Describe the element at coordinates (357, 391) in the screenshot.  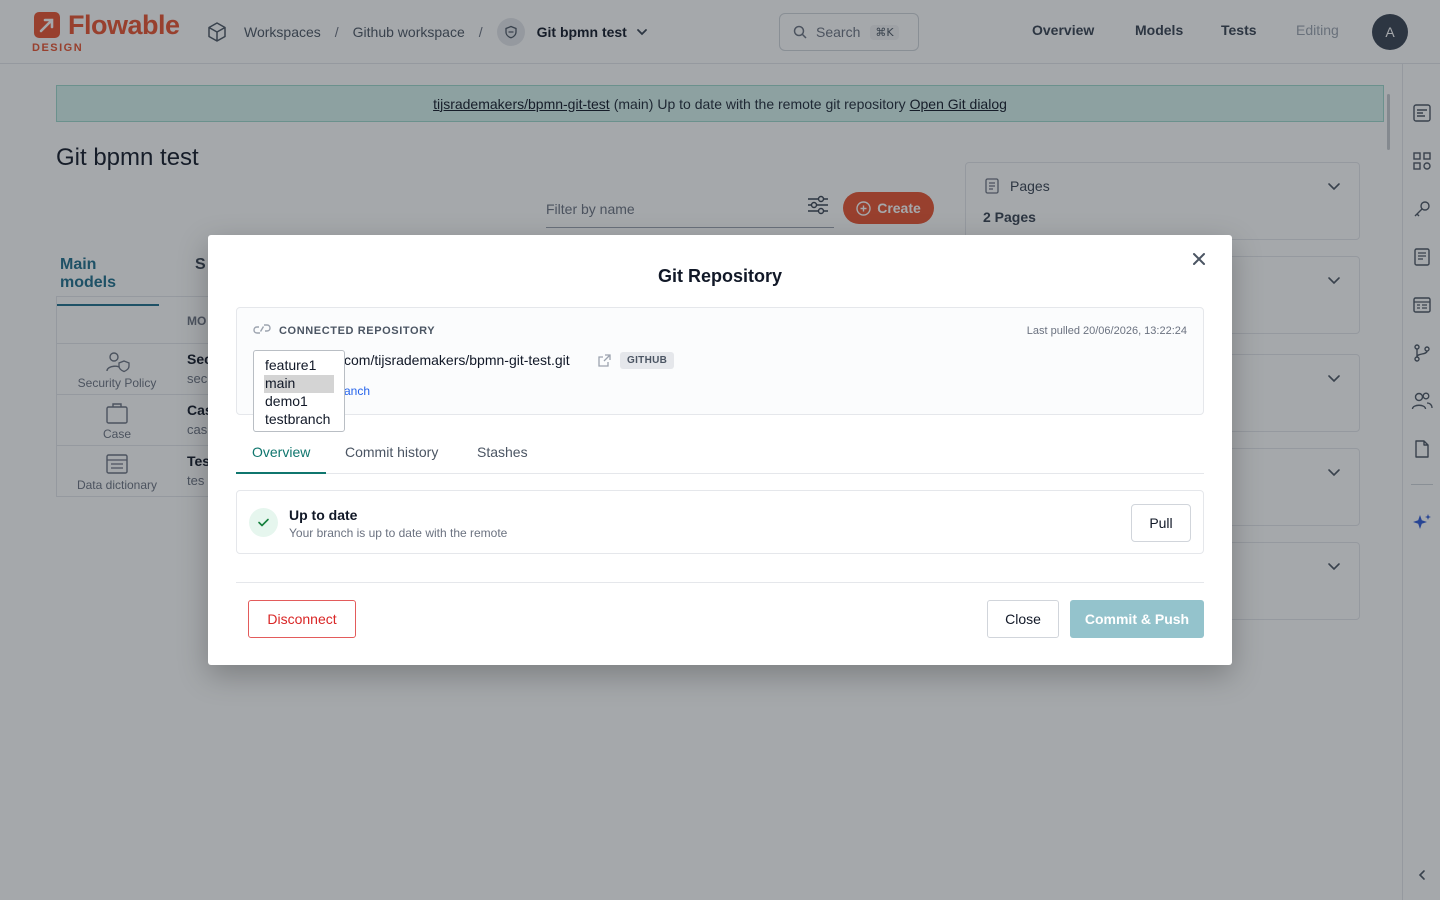
I see `switch-branch-link: anch` at that location.